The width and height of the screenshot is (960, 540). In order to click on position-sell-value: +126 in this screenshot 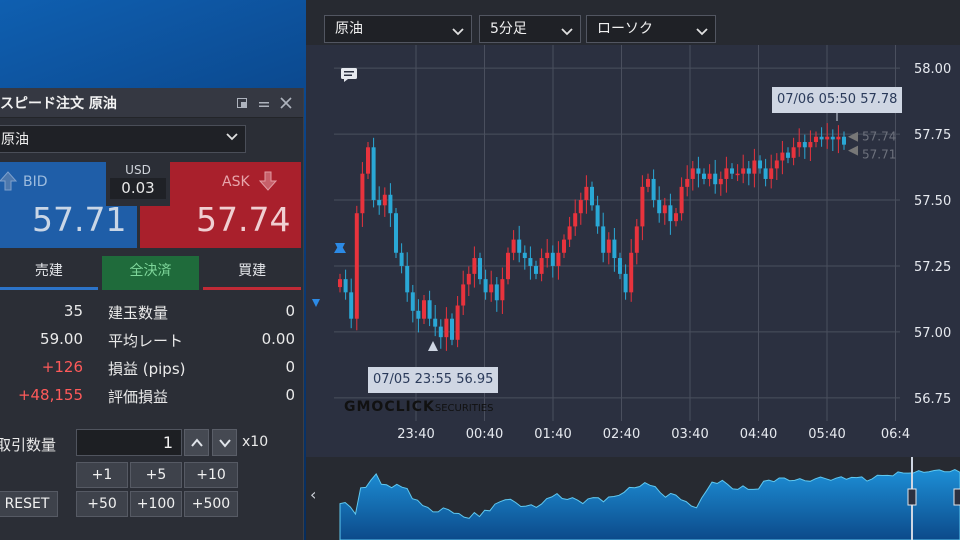, I will do `click(62, 367)`.